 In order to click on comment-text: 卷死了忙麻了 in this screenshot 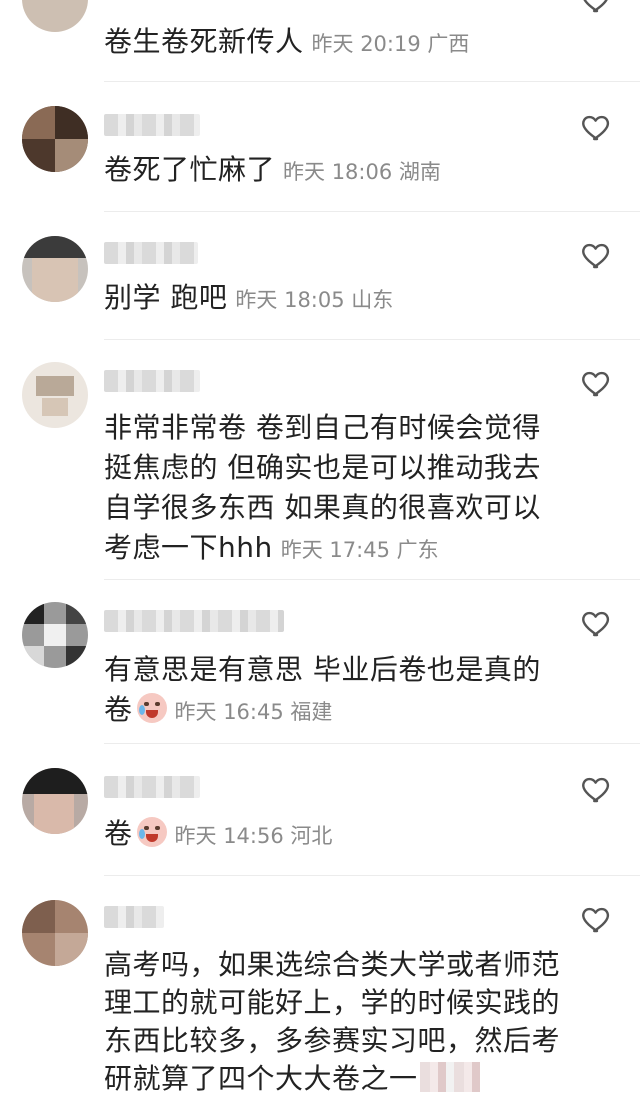, I will do `click(190, 169)`.